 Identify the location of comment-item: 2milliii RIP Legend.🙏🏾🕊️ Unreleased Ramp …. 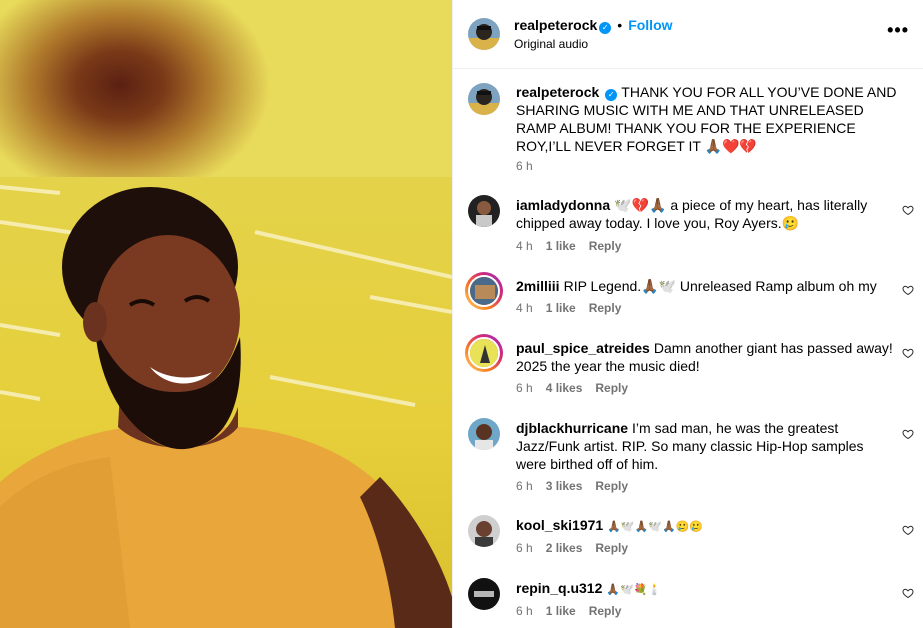
(688, 297).